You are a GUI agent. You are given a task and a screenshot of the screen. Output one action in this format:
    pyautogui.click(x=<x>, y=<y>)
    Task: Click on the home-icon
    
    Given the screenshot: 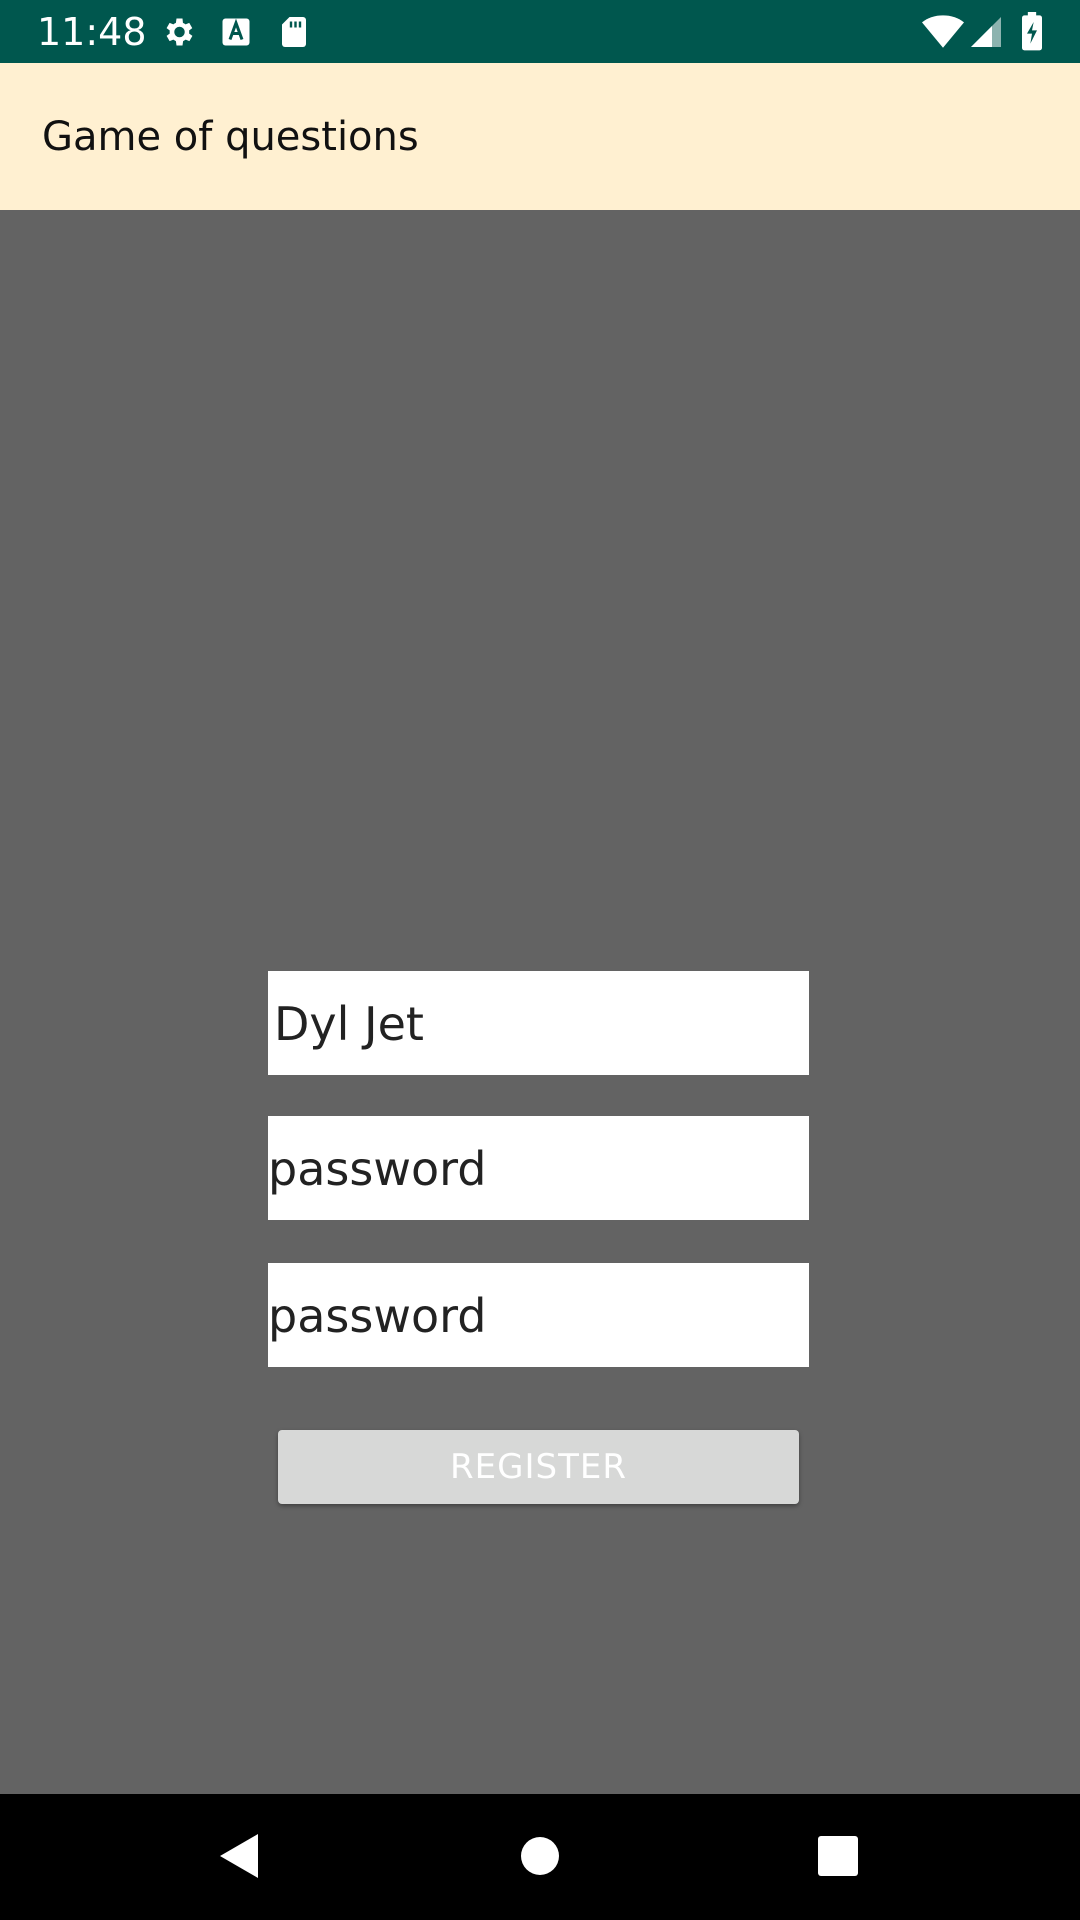 What is the action you would take?
    pyautogui.click(x=540, y=1856)
    